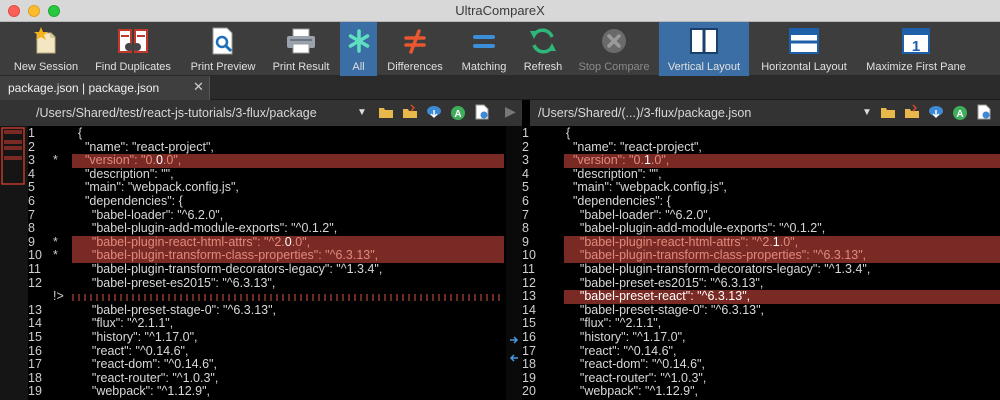 Image resolution: width=1000 pixels, height=400 pixels. I want to click on refresh-button: Refresh, so click(543, 49).